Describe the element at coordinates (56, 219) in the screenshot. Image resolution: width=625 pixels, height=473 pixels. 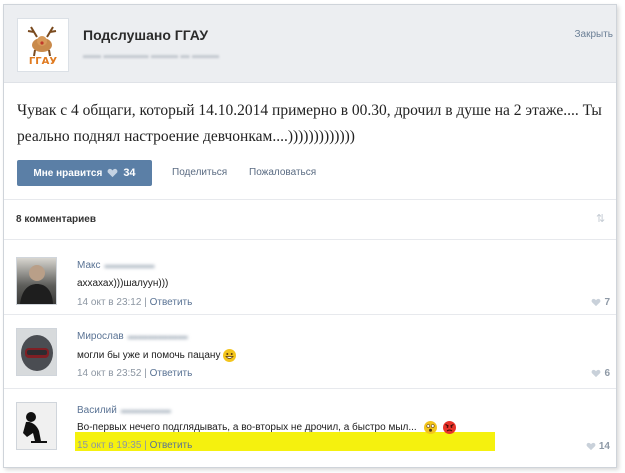
I see `comments-count: 8 комментариев` at that location.